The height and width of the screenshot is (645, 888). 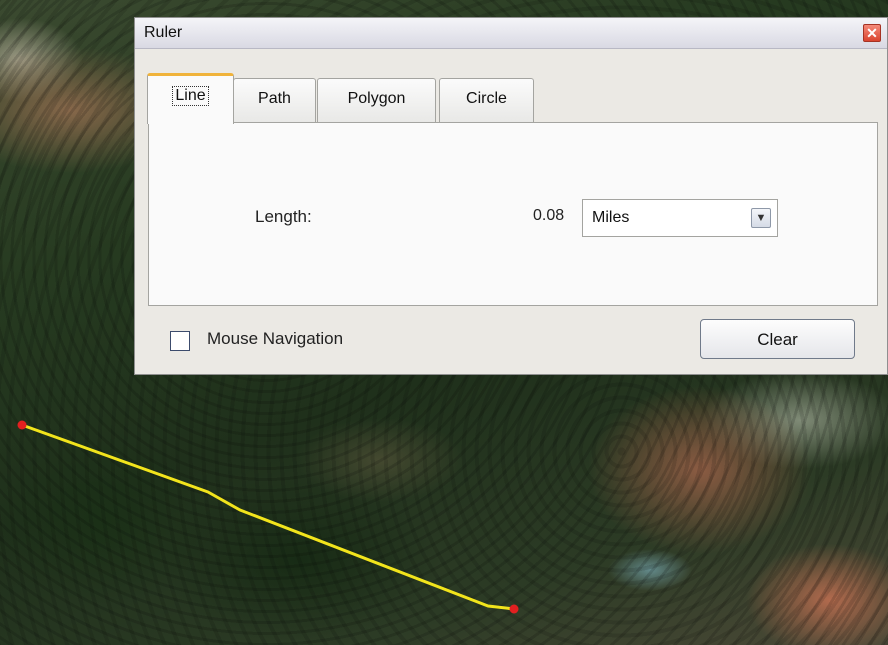 What do you see at coordinates (163, 32) in the screenshot?
I see `window-title: Ruler` at bounding box center [163, 32].